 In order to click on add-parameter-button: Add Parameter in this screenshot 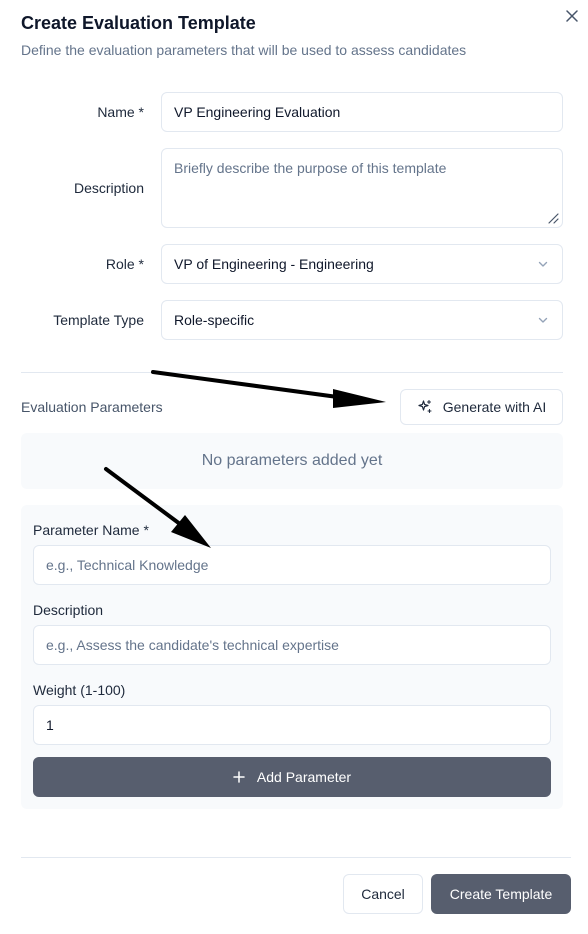, I will do `click(292, 777)`.